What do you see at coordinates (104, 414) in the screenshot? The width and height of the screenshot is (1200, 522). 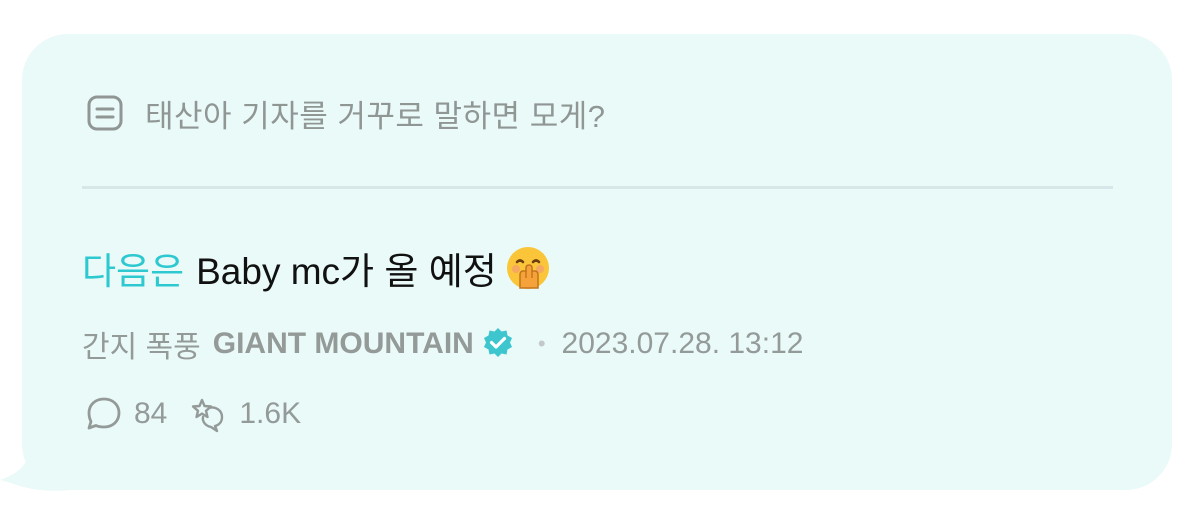 I see `comment-bubble-icon` at bounding box center [104, 414].